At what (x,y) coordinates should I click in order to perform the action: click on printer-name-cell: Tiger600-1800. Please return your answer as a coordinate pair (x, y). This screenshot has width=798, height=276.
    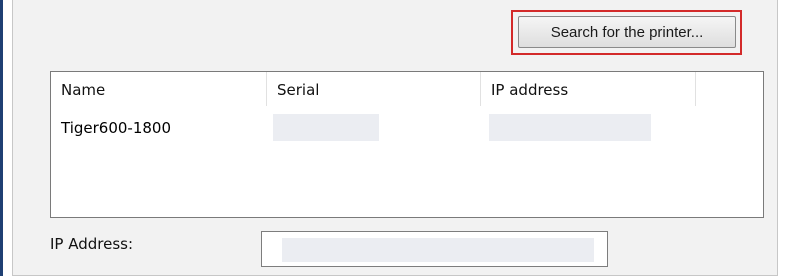
    Looking at the image, I should click on (116, 128).